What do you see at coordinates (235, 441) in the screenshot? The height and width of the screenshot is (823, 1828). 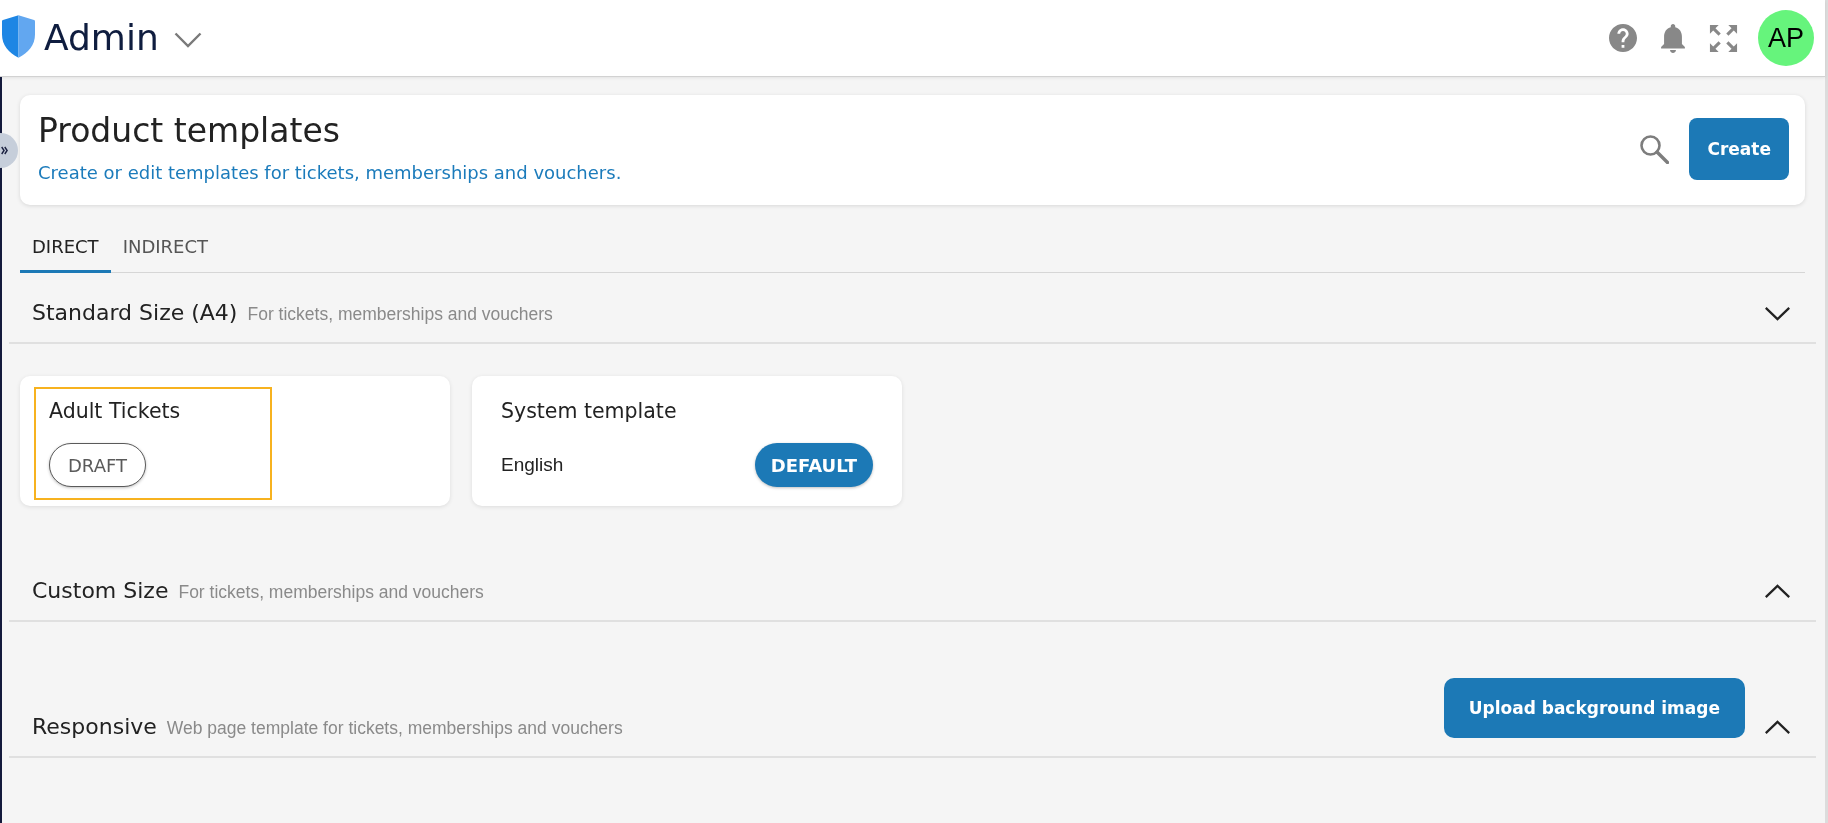 I see `template-card: Adult Tickets DRAFT` at bounding box center [235, 441].